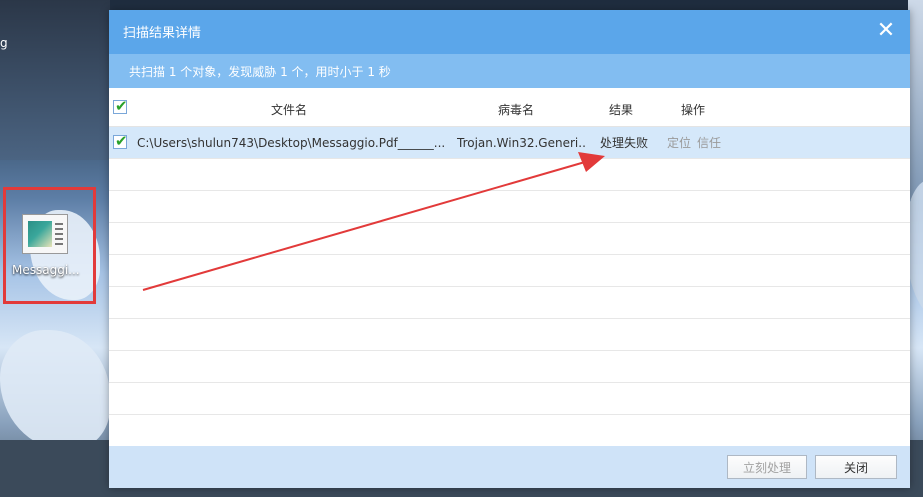 The image size is (923, 497). Describe the element at coordinates (886, 31) in the screenshot. I see `close-icon: ✕` at that location.